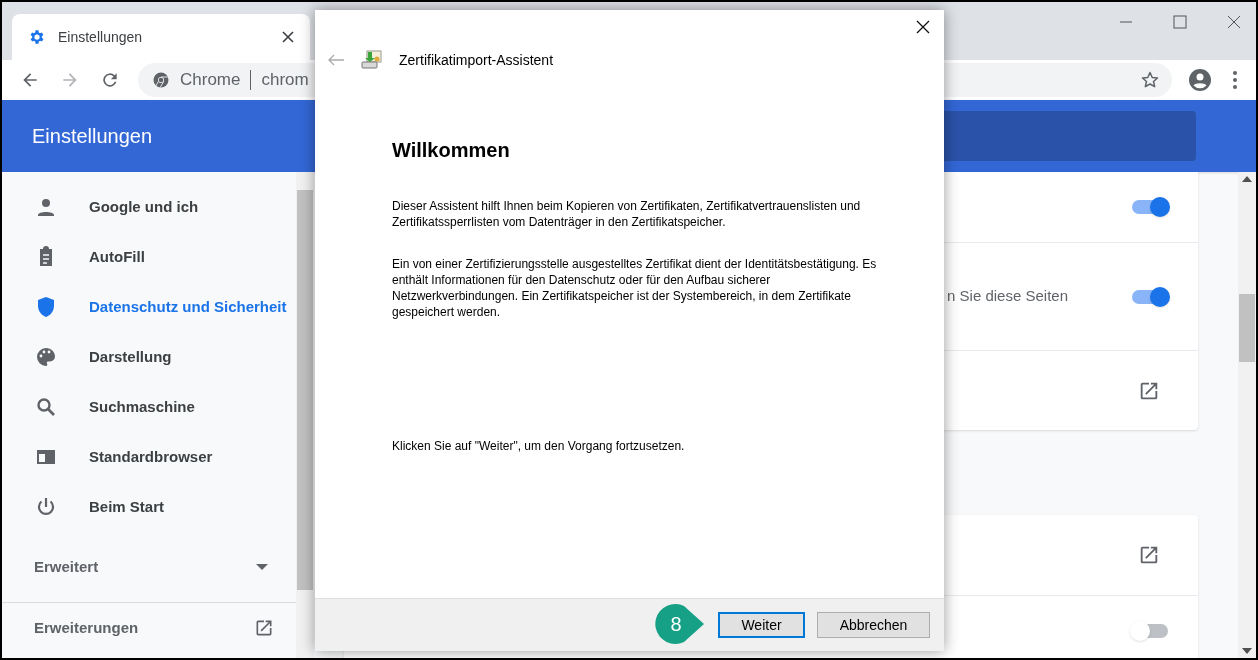  Describe the element at coordinates (1235, 80) in the screenshot. I see `more-menu-icon` at that location.